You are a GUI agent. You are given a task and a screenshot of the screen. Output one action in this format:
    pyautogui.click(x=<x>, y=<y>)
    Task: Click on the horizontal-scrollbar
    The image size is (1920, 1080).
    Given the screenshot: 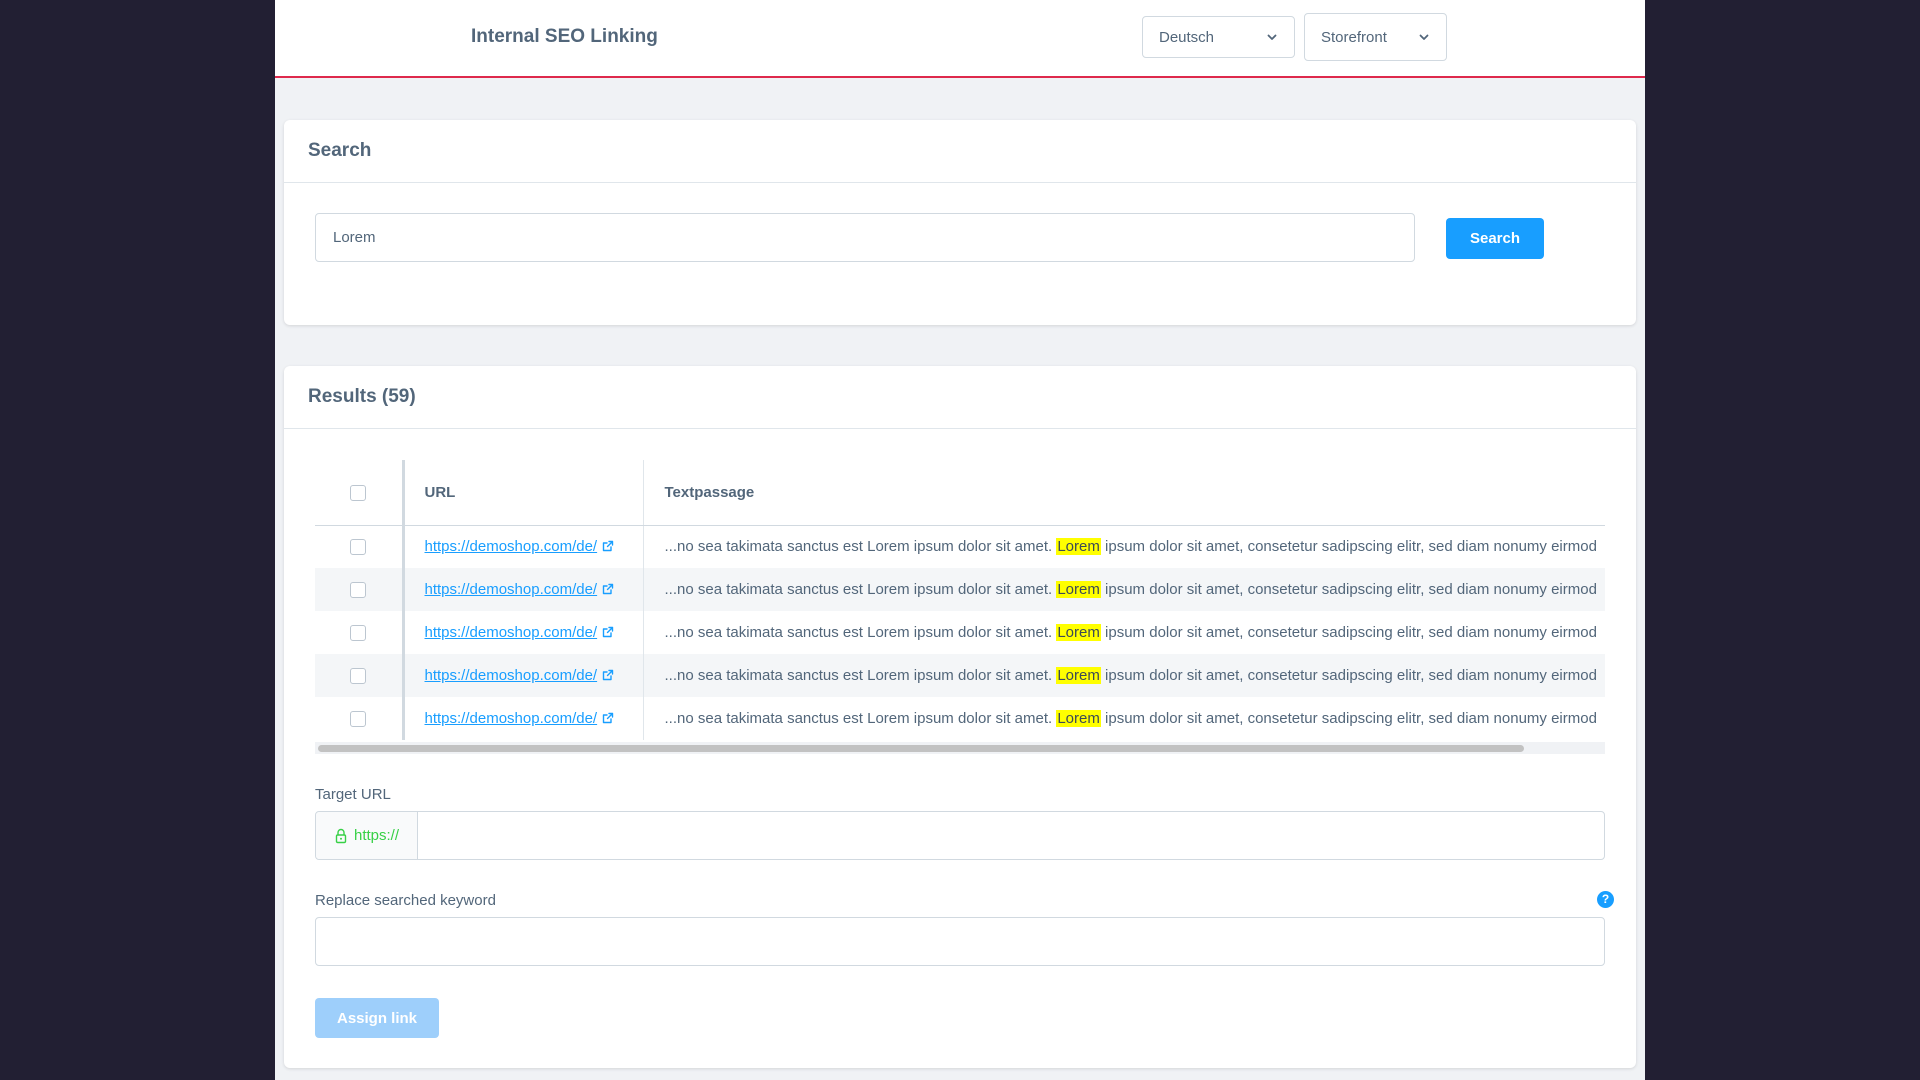 What is the action you would take?
    pyautogui.click(x=960, y=748)
    